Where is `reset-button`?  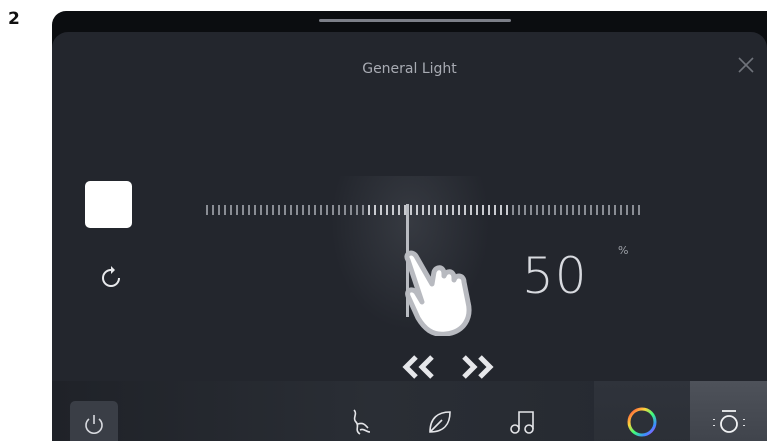 reset-button is located at coordinates (111, 277).